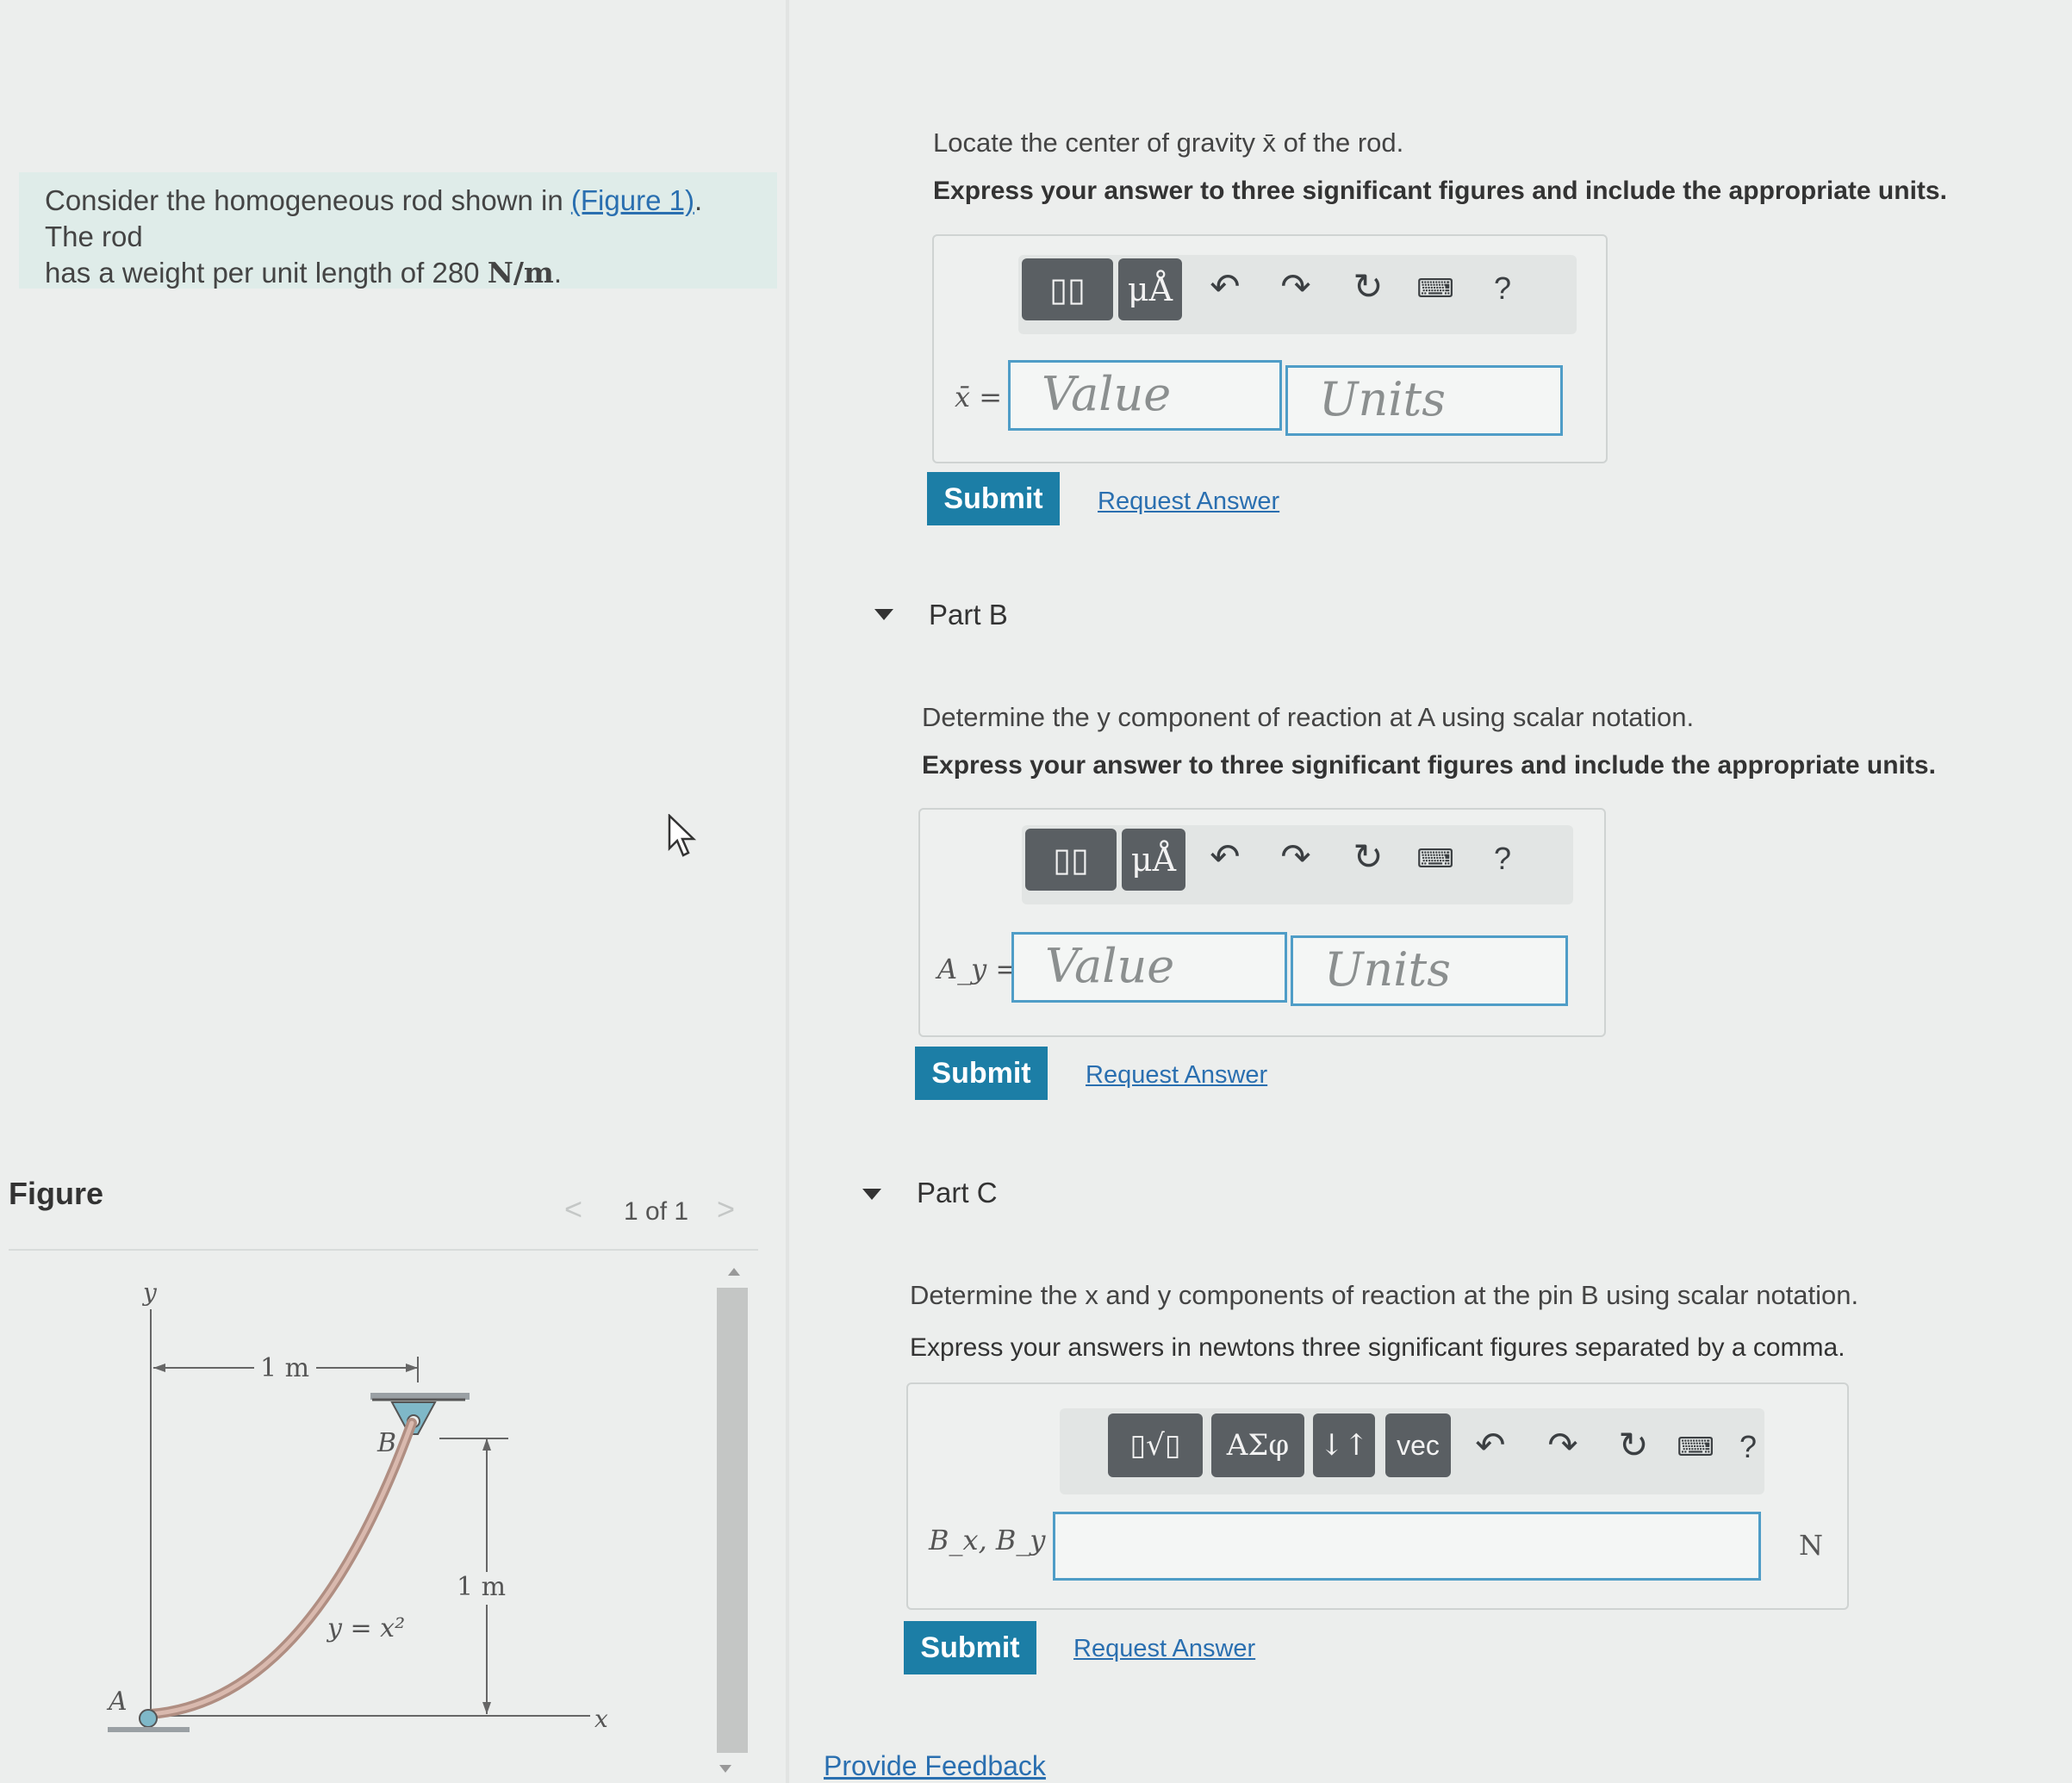  What do you see at coordinates (725, 1769) in the screenshot?
I see `scroll-down-icon` at bounding box center [725, 1769].